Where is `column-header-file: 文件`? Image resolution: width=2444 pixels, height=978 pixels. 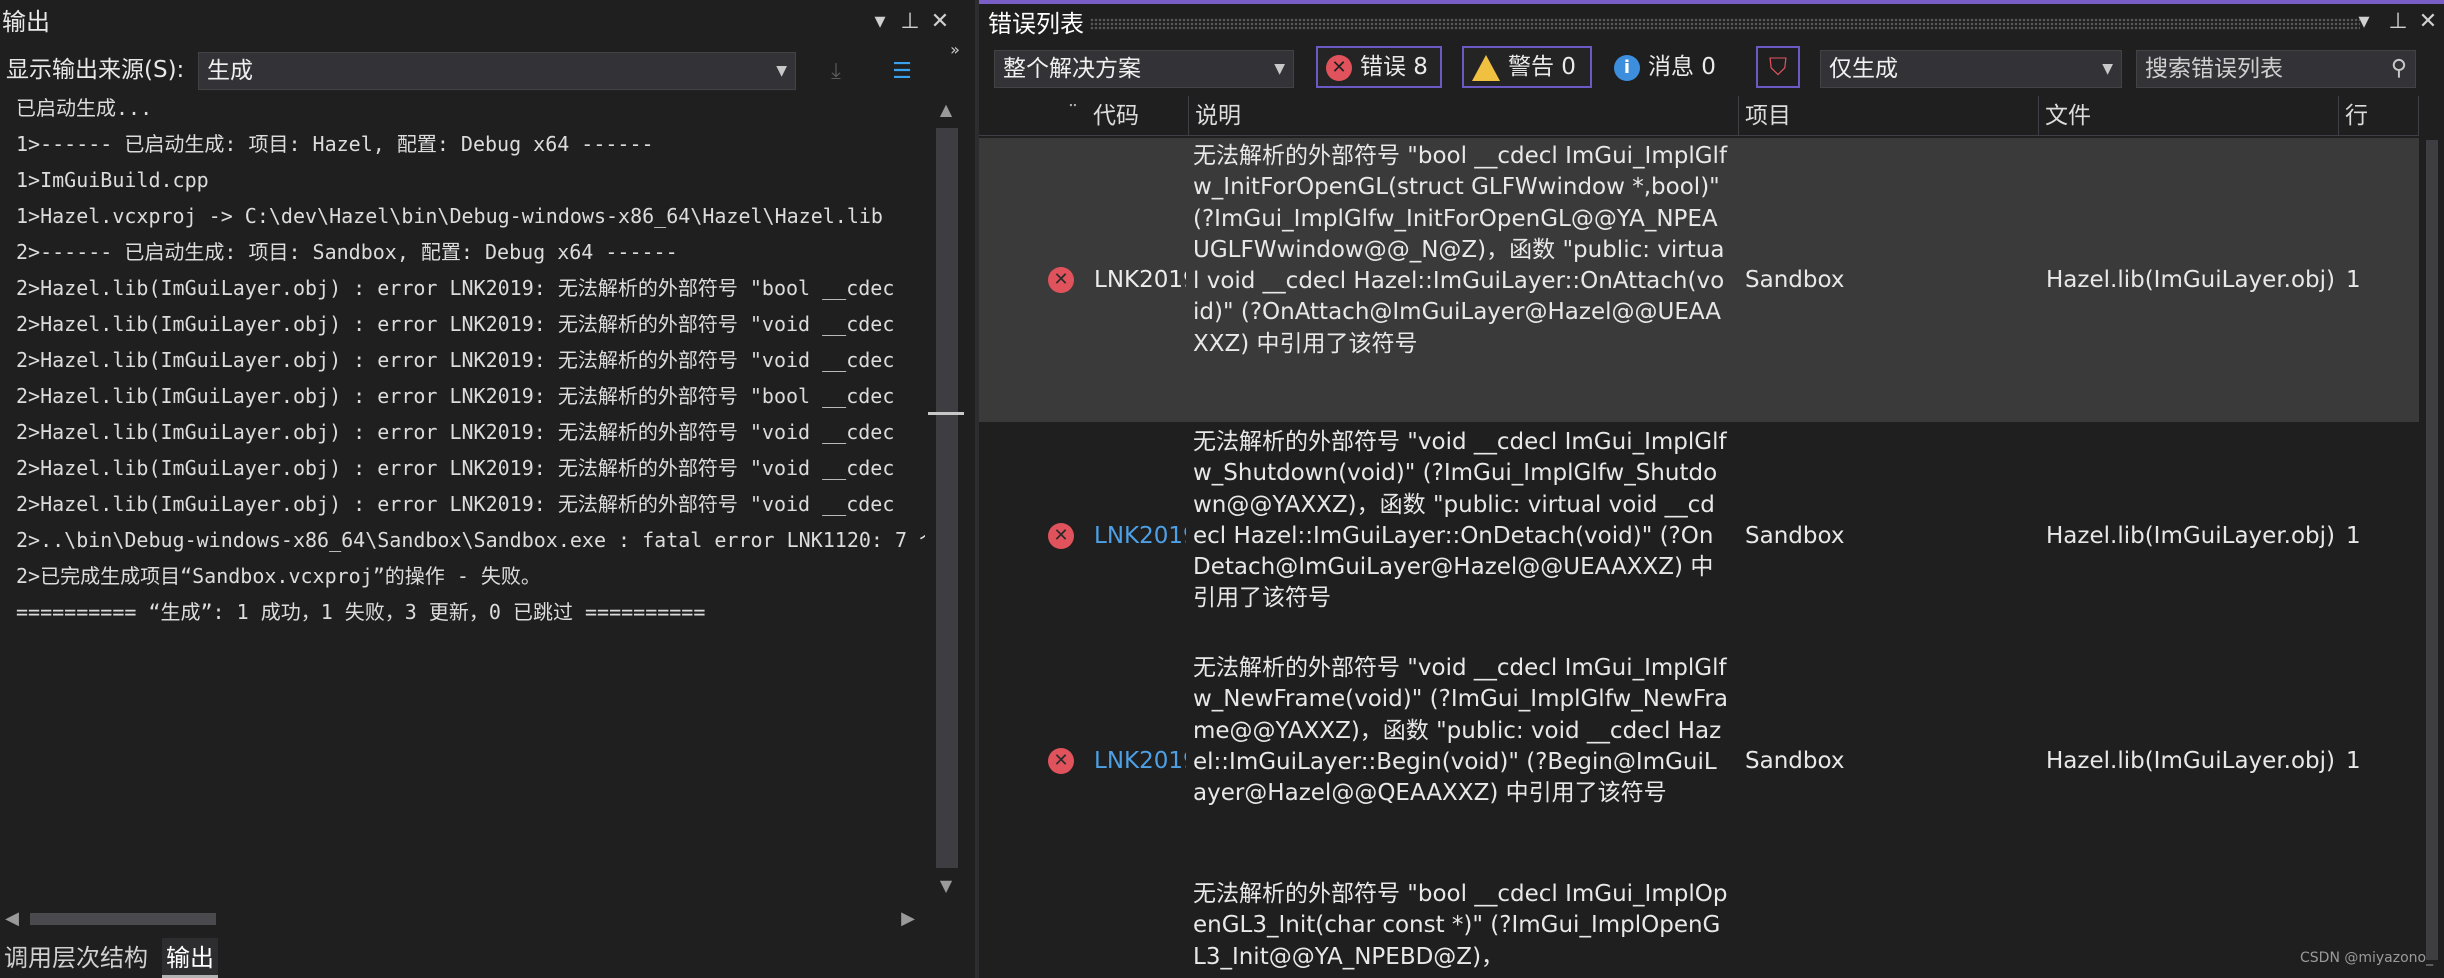
column-header-file: 文件 is located at coordinates (2189, 116).